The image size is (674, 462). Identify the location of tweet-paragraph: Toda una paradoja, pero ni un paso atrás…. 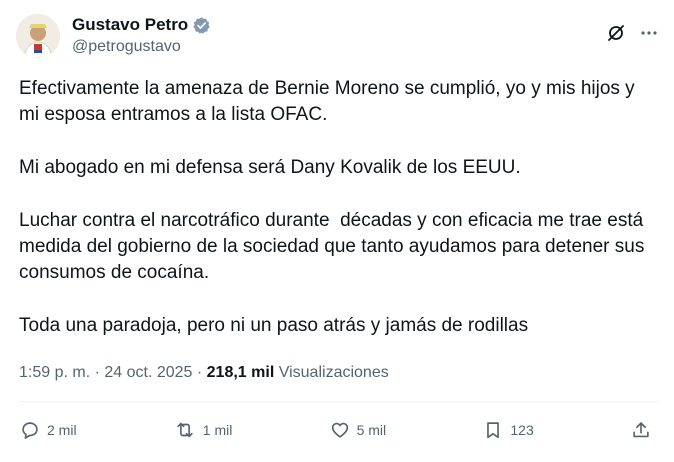
(274, 325).